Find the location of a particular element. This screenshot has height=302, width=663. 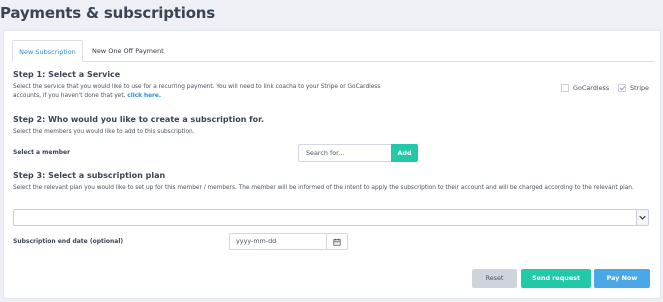

option-stripe: Stripe is located at coordinates (633, 88).